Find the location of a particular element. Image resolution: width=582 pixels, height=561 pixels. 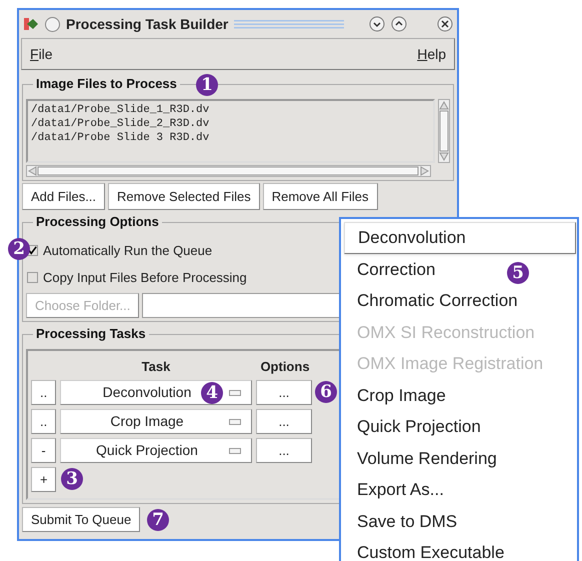

task-menu-item: Correction is located at coordinates (396, 269).